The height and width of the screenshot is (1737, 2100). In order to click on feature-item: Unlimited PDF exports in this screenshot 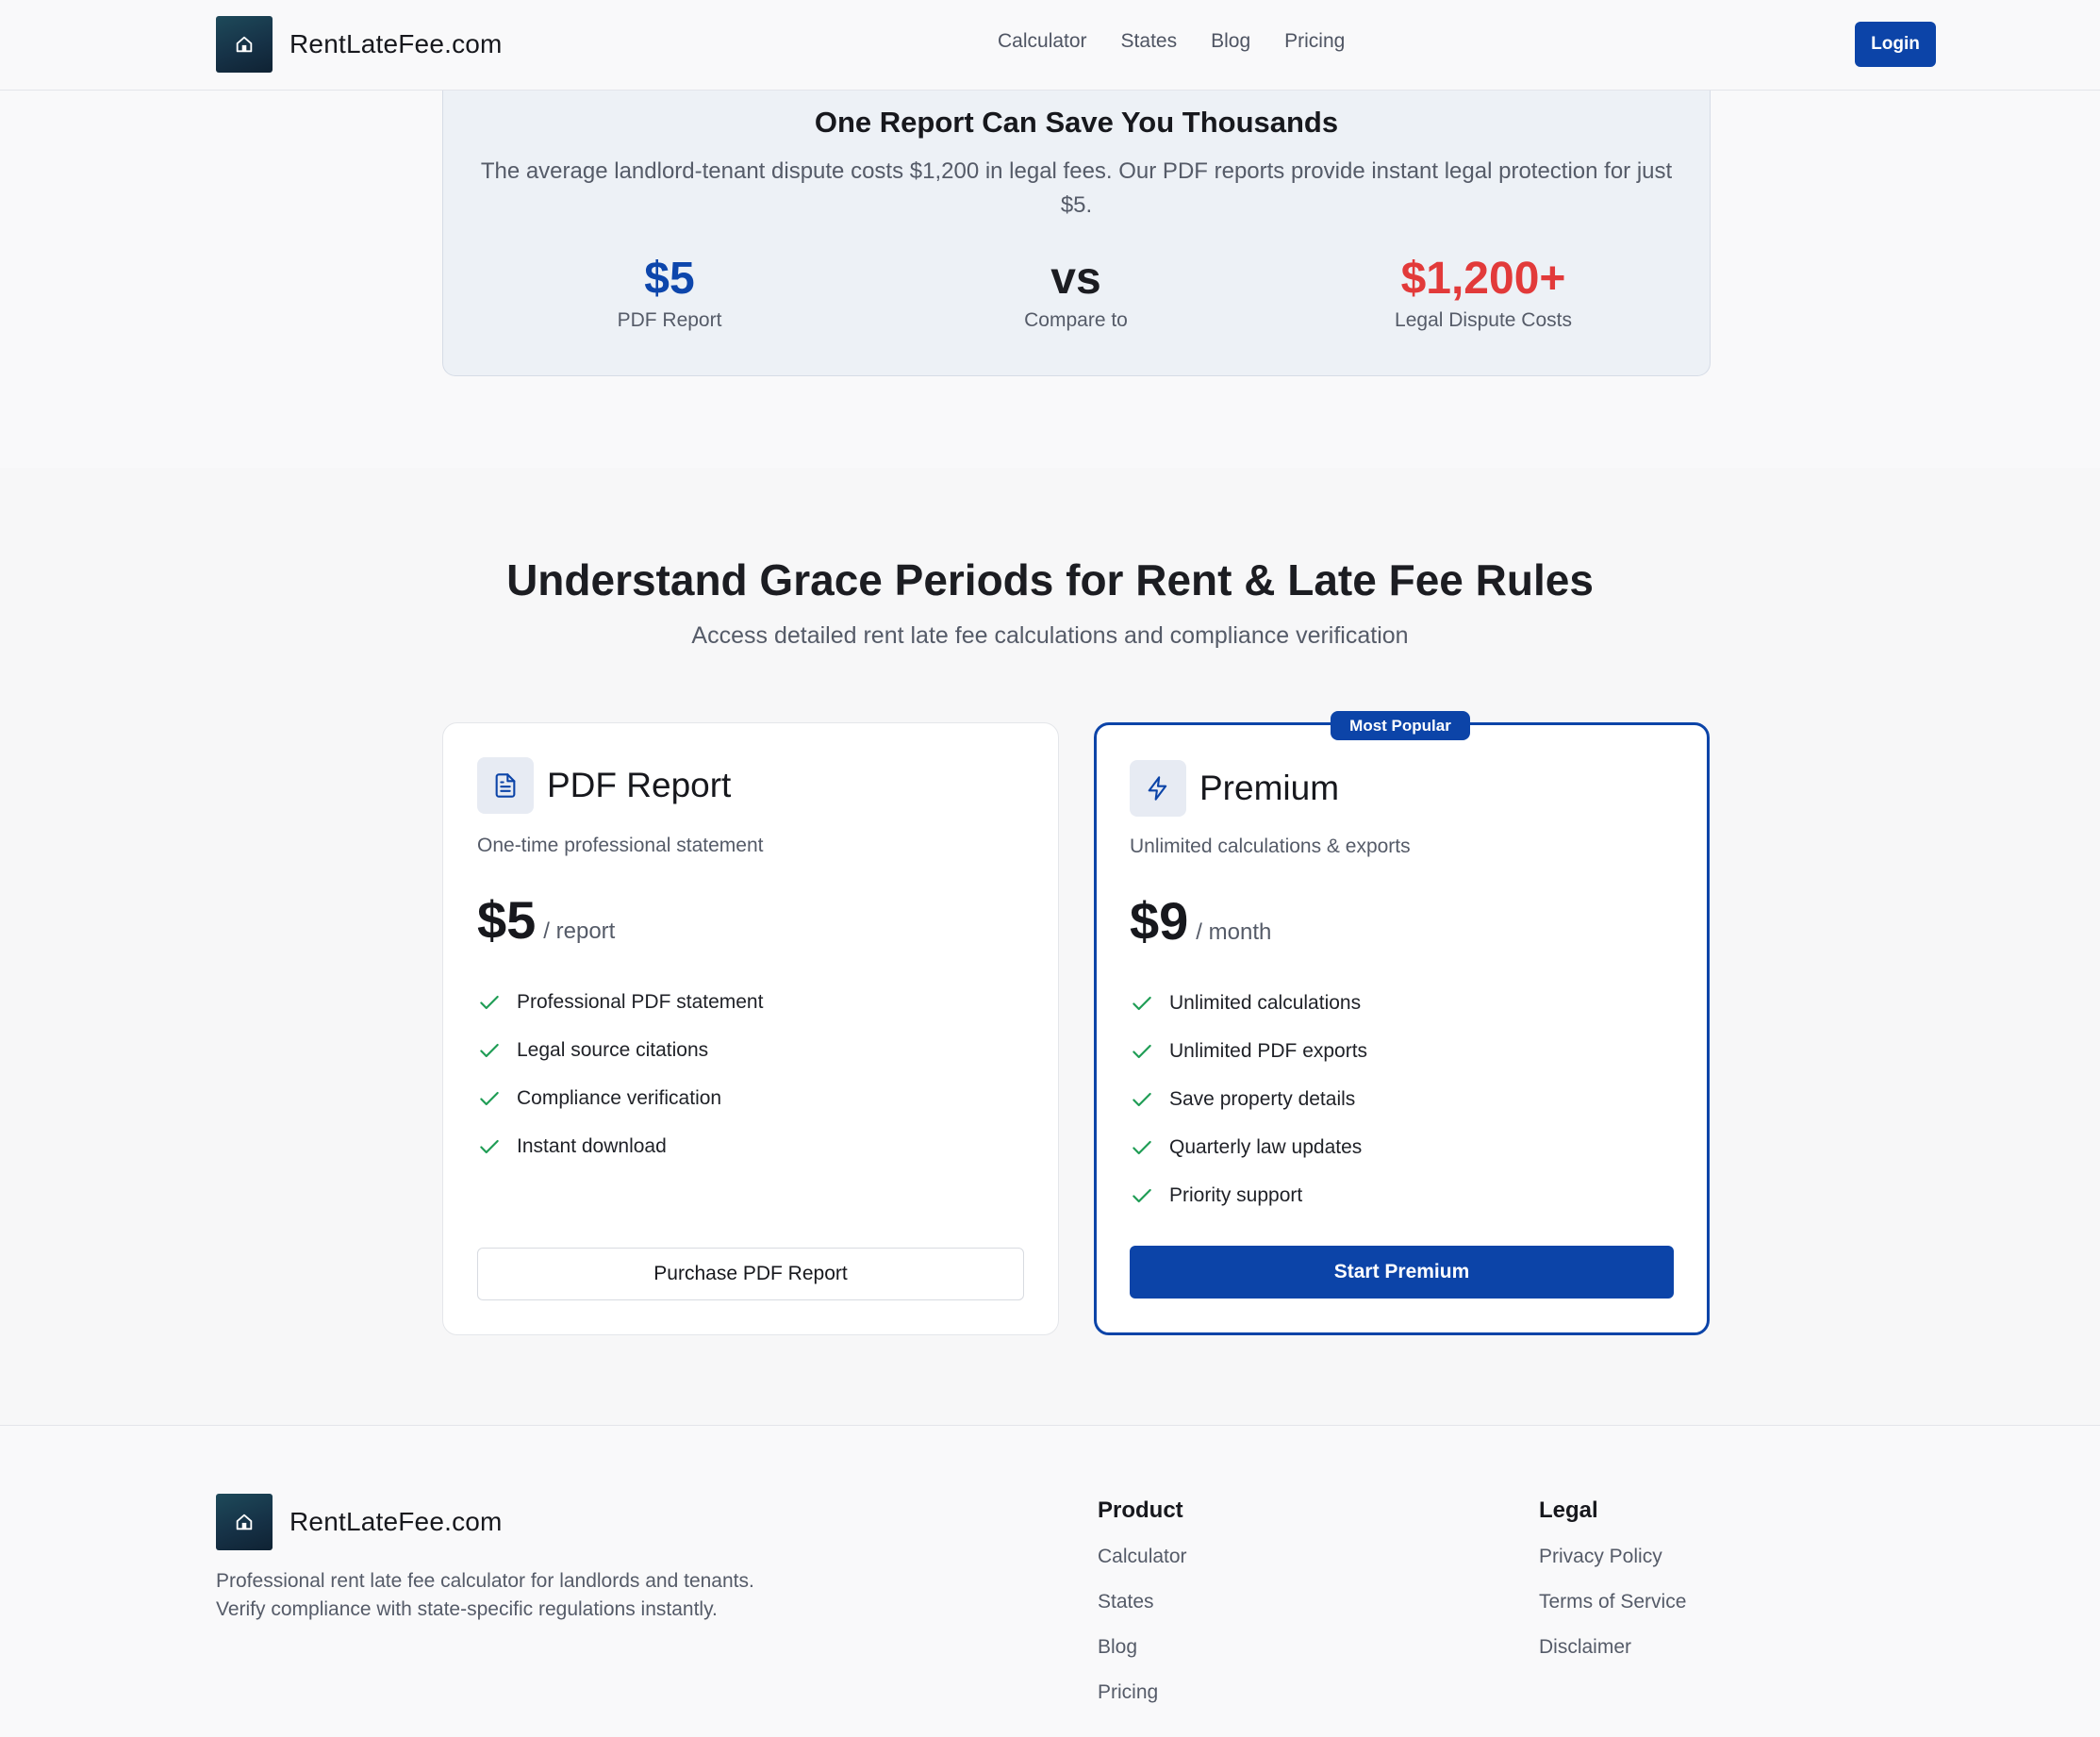, I will do `click(1249, 1051)`.